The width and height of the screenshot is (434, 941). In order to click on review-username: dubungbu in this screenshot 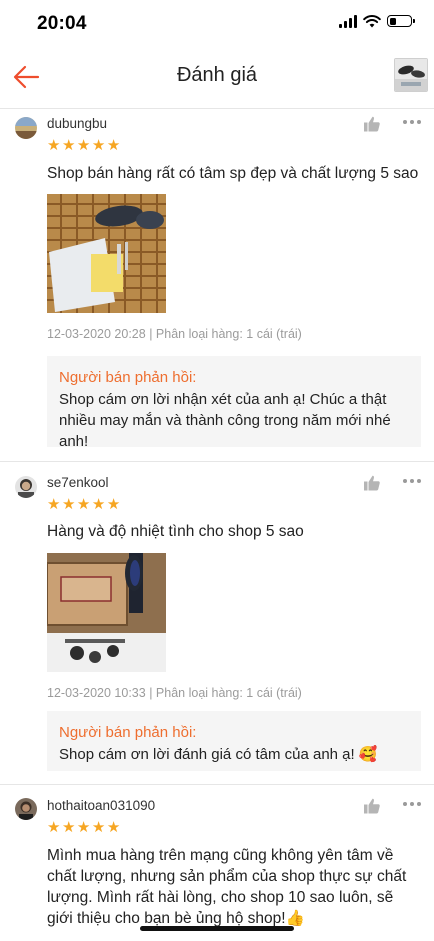, I will do `click(77, 123)`.